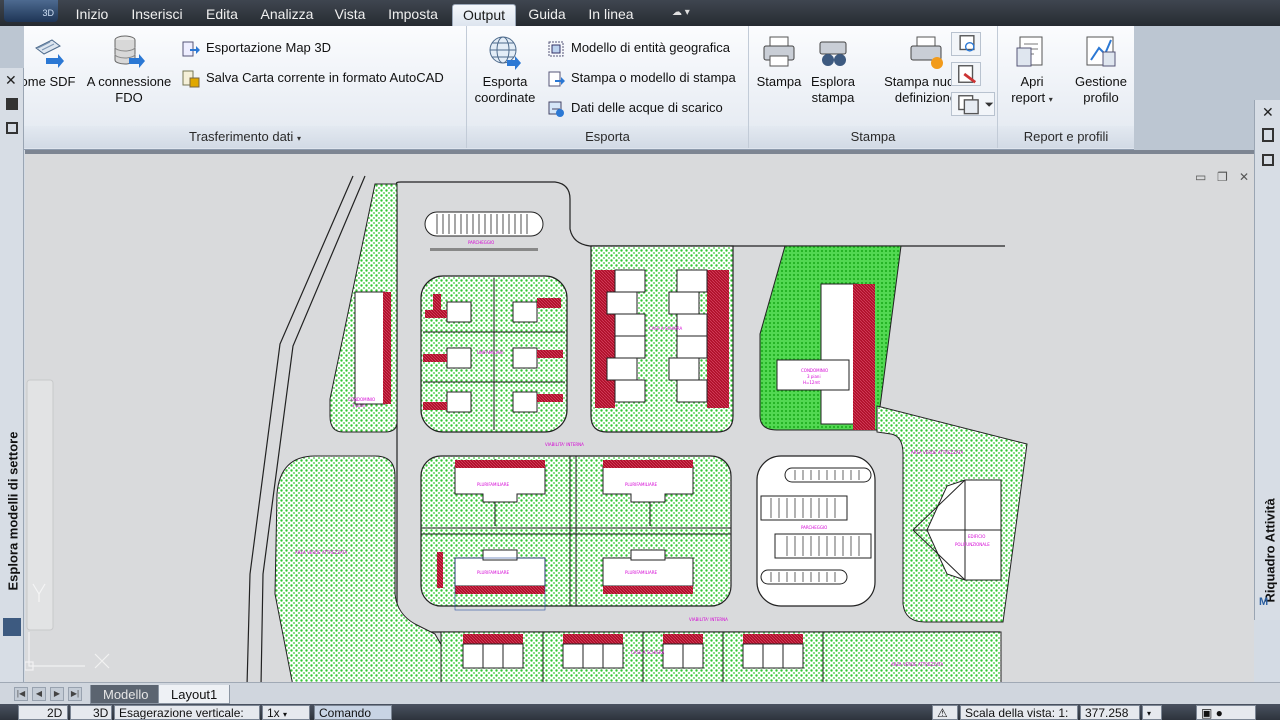 The height and width of the screenshot is (720, 1280). I want to click on explore-print-line2: stampa, so click(833, 97).